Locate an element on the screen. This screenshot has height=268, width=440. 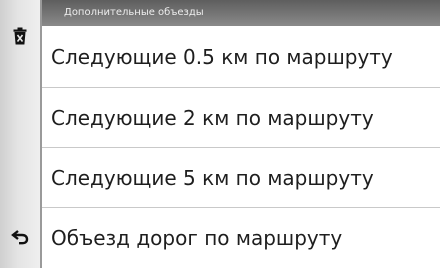
detour-option-label: Следующие 0.5 км по маршруту is located at coordinates (222, 56).